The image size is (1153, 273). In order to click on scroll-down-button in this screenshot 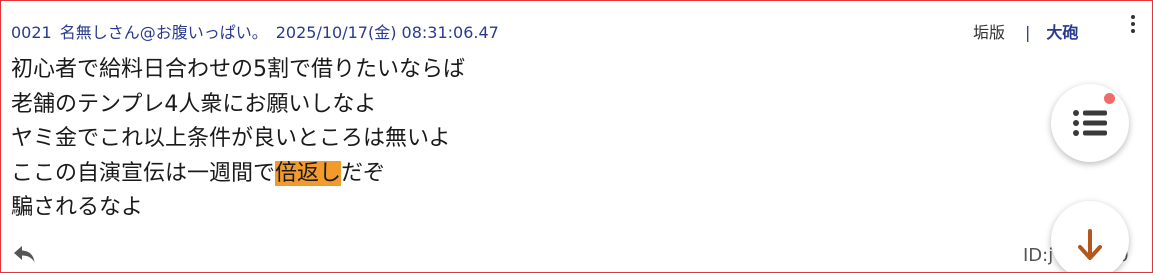, I will do `click(1090, 236)`.